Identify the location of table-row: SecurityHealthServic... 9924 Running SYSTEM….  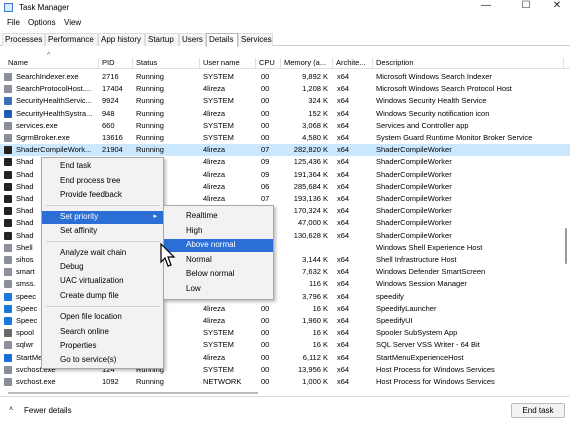
(285, 101).